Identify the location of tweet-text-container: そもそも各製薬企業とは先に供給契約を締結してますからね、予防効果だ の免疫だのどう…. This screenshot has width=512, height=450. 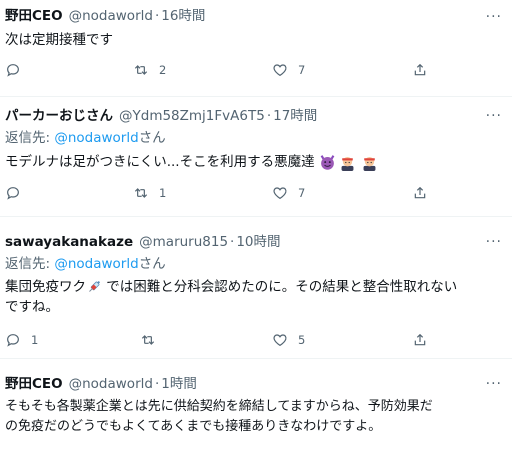
(255, 417).